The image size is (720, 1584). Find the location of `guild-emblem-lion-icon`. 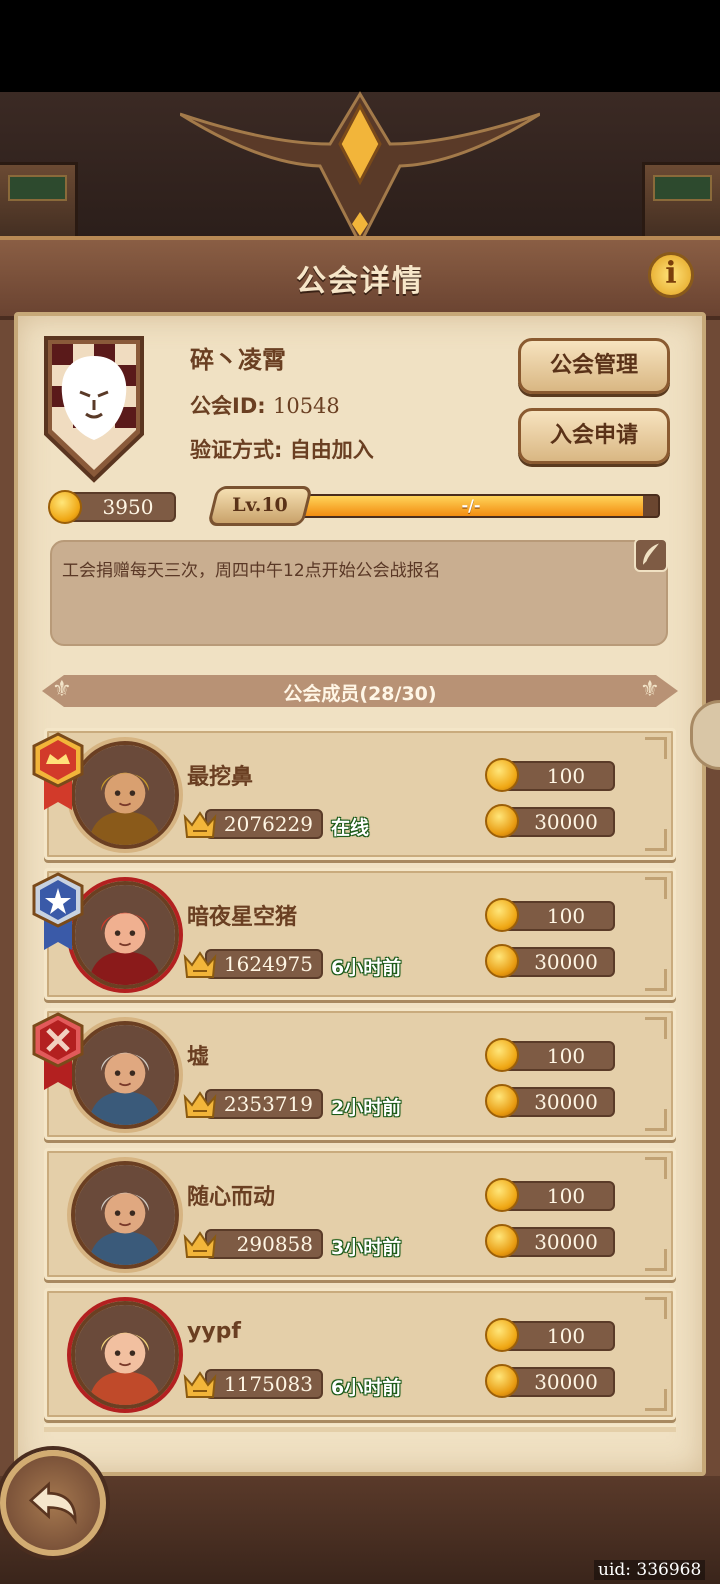

guild-emblem-lion-icon is located at coordinates (94, 409).